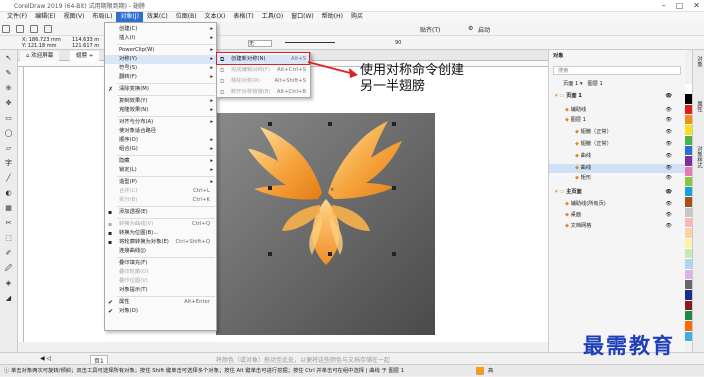  Describe the element at coordinates (160, 233) in the screenshot. I see `object-menu-item: 转换为位图(B)... ▪` at that location.